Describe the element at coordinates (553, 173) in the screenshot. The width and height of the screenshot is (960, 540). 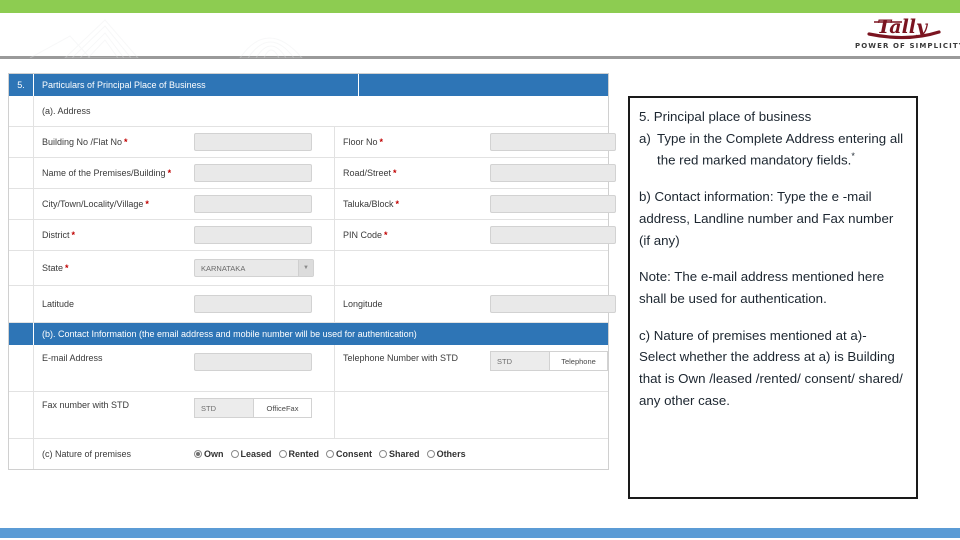
I see `road-street-input` at that location.